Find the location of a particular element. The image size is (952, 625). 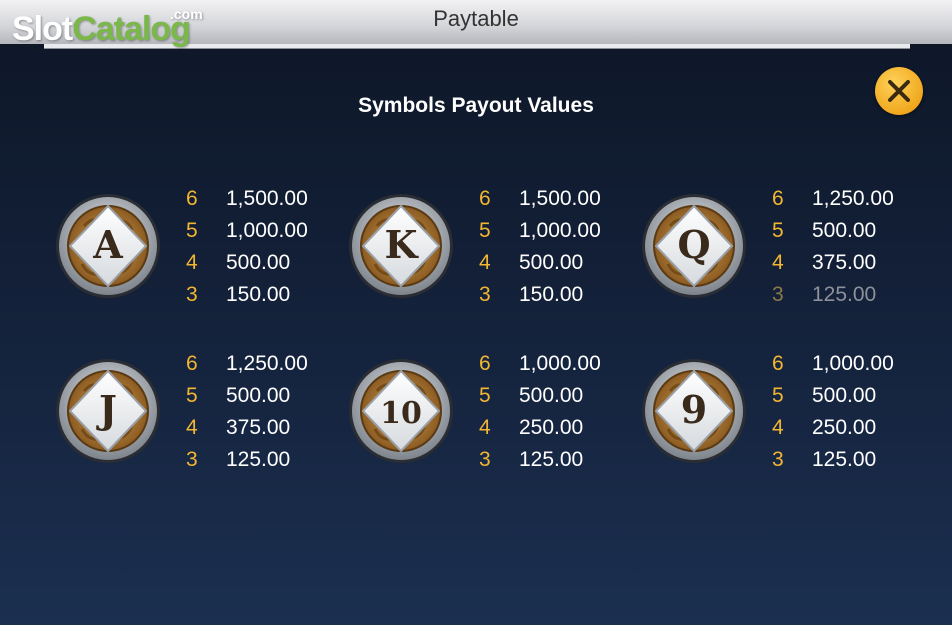

letter-a-icon: A is located at coordinates (108, 246).